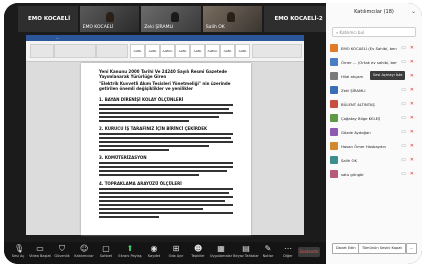 The width and height of the screenshot is (426, 267). What do you see at coordinates (123, 157) in the screenshot?
I see `document-section: 3. KOMÜTERİZASYON` at bounding box center [123, 157].